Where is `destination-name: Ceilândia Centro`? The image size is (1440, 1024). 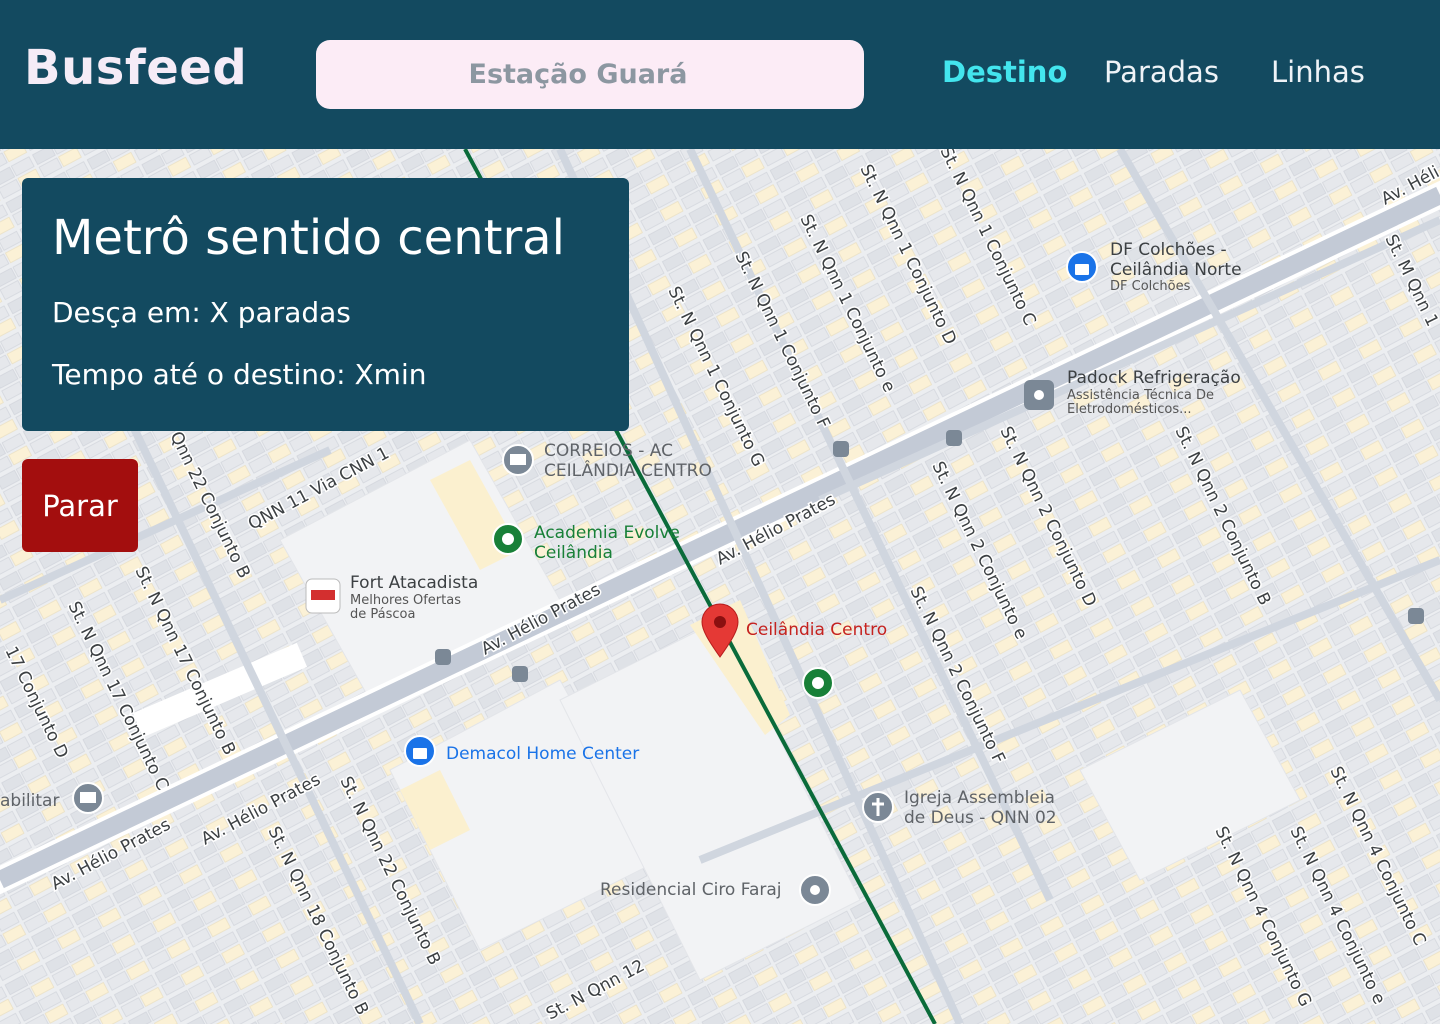 destination-name: Ceilândia Centro is located at coordinates (817, 630).